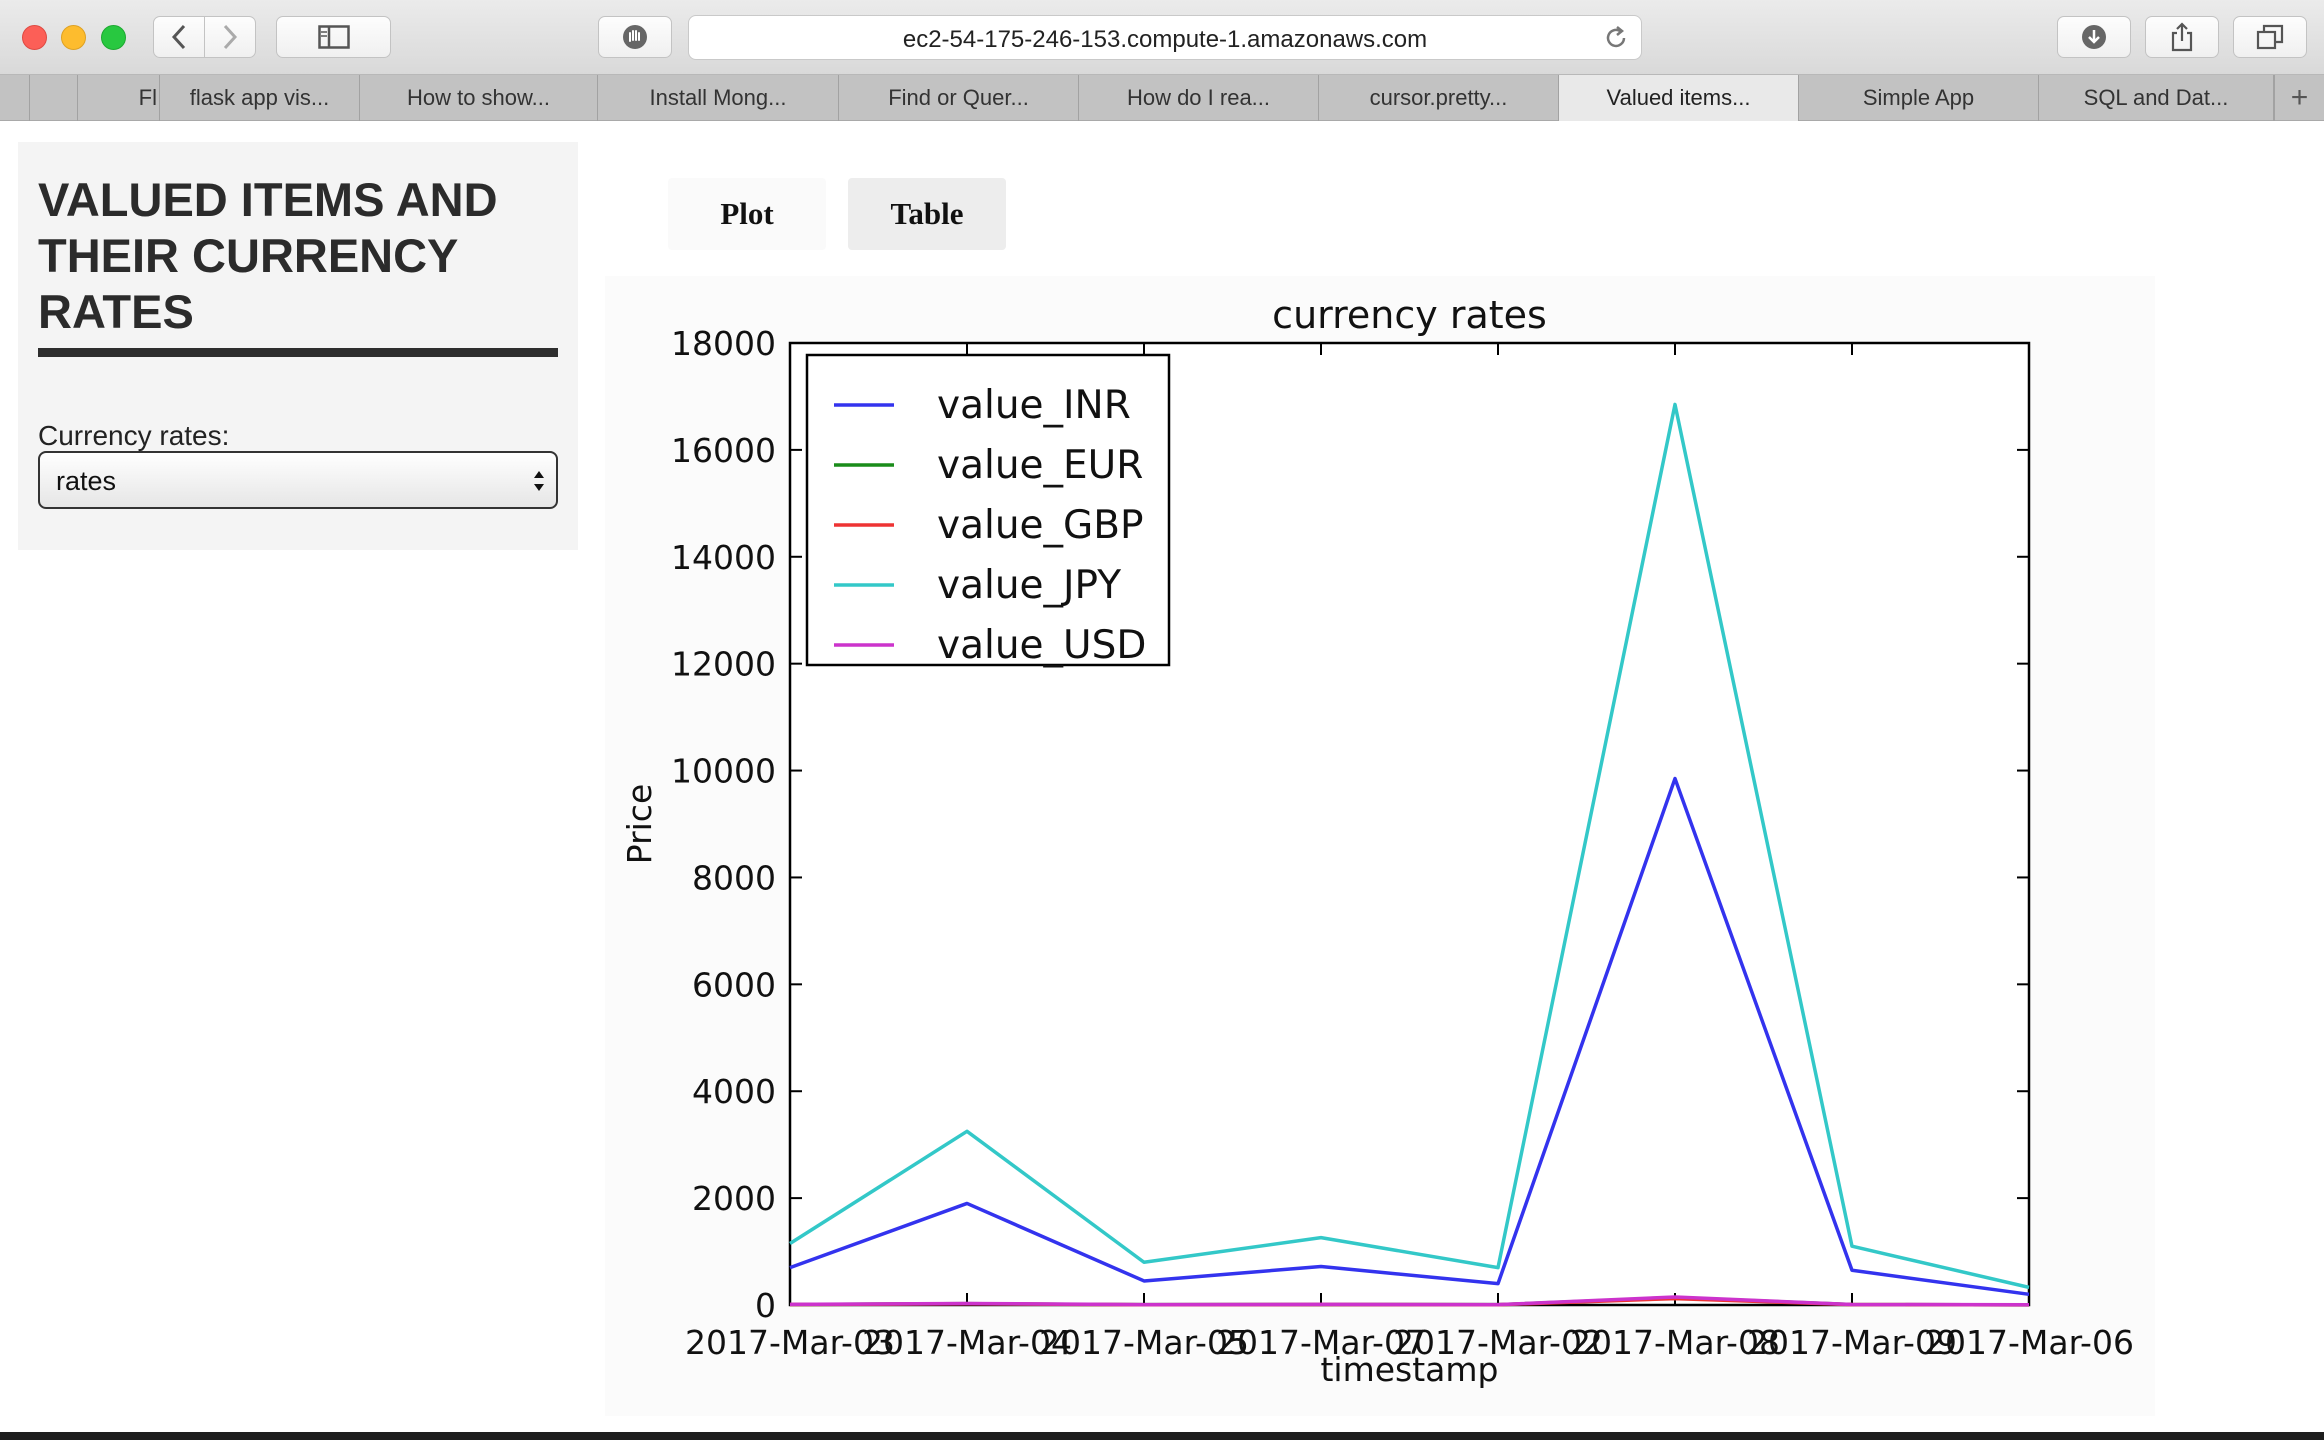  I want to click on page-title: VALUED ITEMS AND THEIR CURRENCY RATES, so click(268, 255).